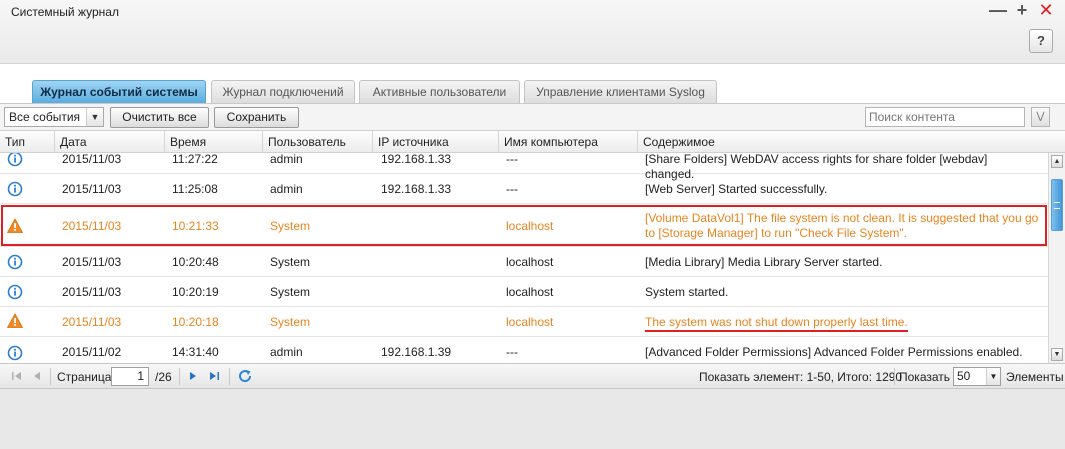 The height and width of the screenshot is (449, 1065). I want to click on maximize-icon: +, so click(1022, 10).